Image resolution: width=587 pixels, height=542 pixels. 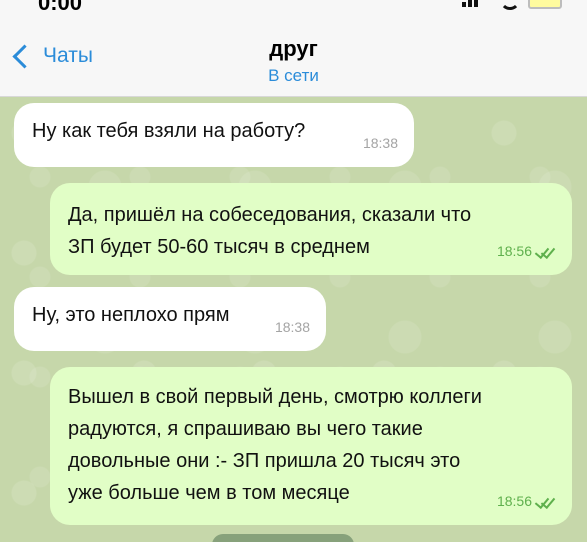 What do you see at coordinates (169, 131) in the screenshot?
I see `message-text: Ну как тебя взяли на работу?` at bounding box center [169, 131].